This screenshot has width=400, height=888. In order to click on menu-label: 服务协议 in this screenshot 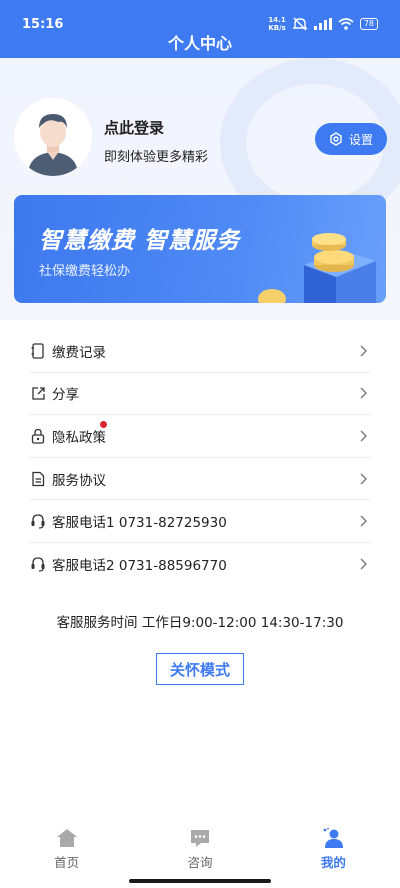, I will do `click(79, 480)`.